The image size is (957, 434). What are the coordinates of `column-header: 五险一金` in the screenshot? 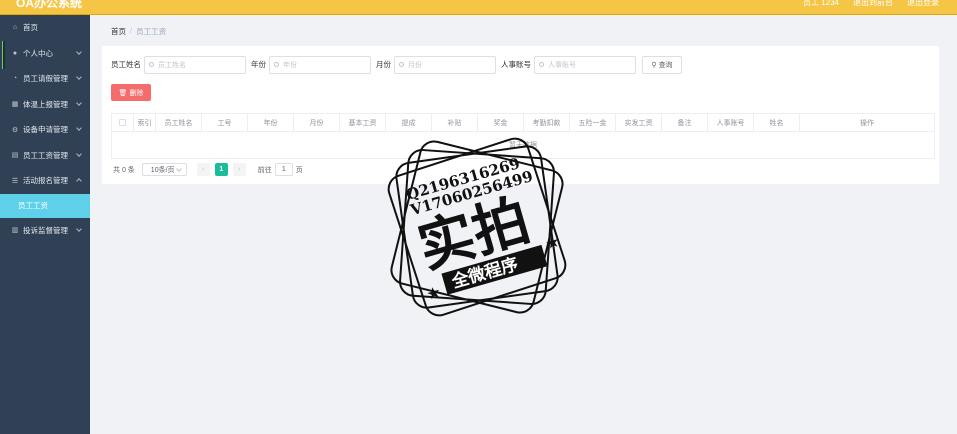 It's located at (593, 122).